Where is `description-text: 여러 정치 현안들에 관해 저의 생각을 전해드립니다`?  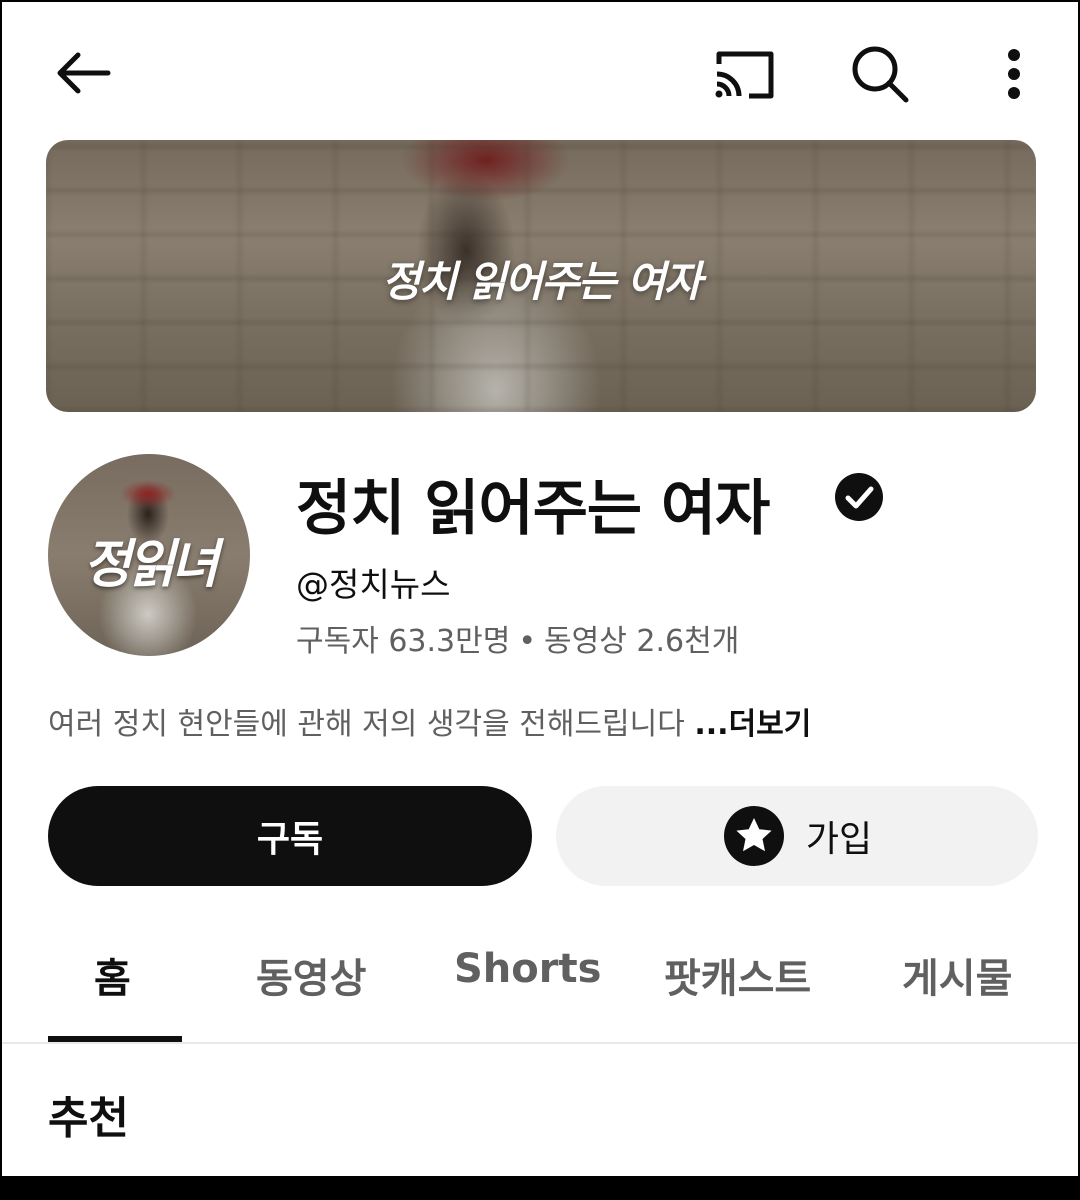 description-text: 여러 정치 현안들에 관해 저의 생각을 전해드립니다 is located at coordinates (366, 724).